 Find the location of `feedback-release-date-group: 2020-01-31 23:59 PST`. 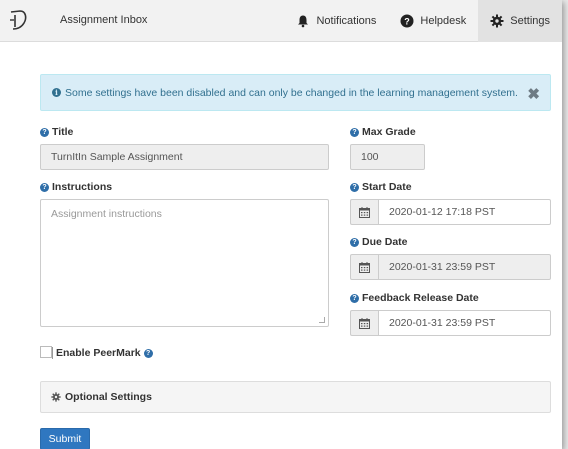

feedback-release-date-group: 2020-01-31 23:59 PST is located at coordinates (450, 323).